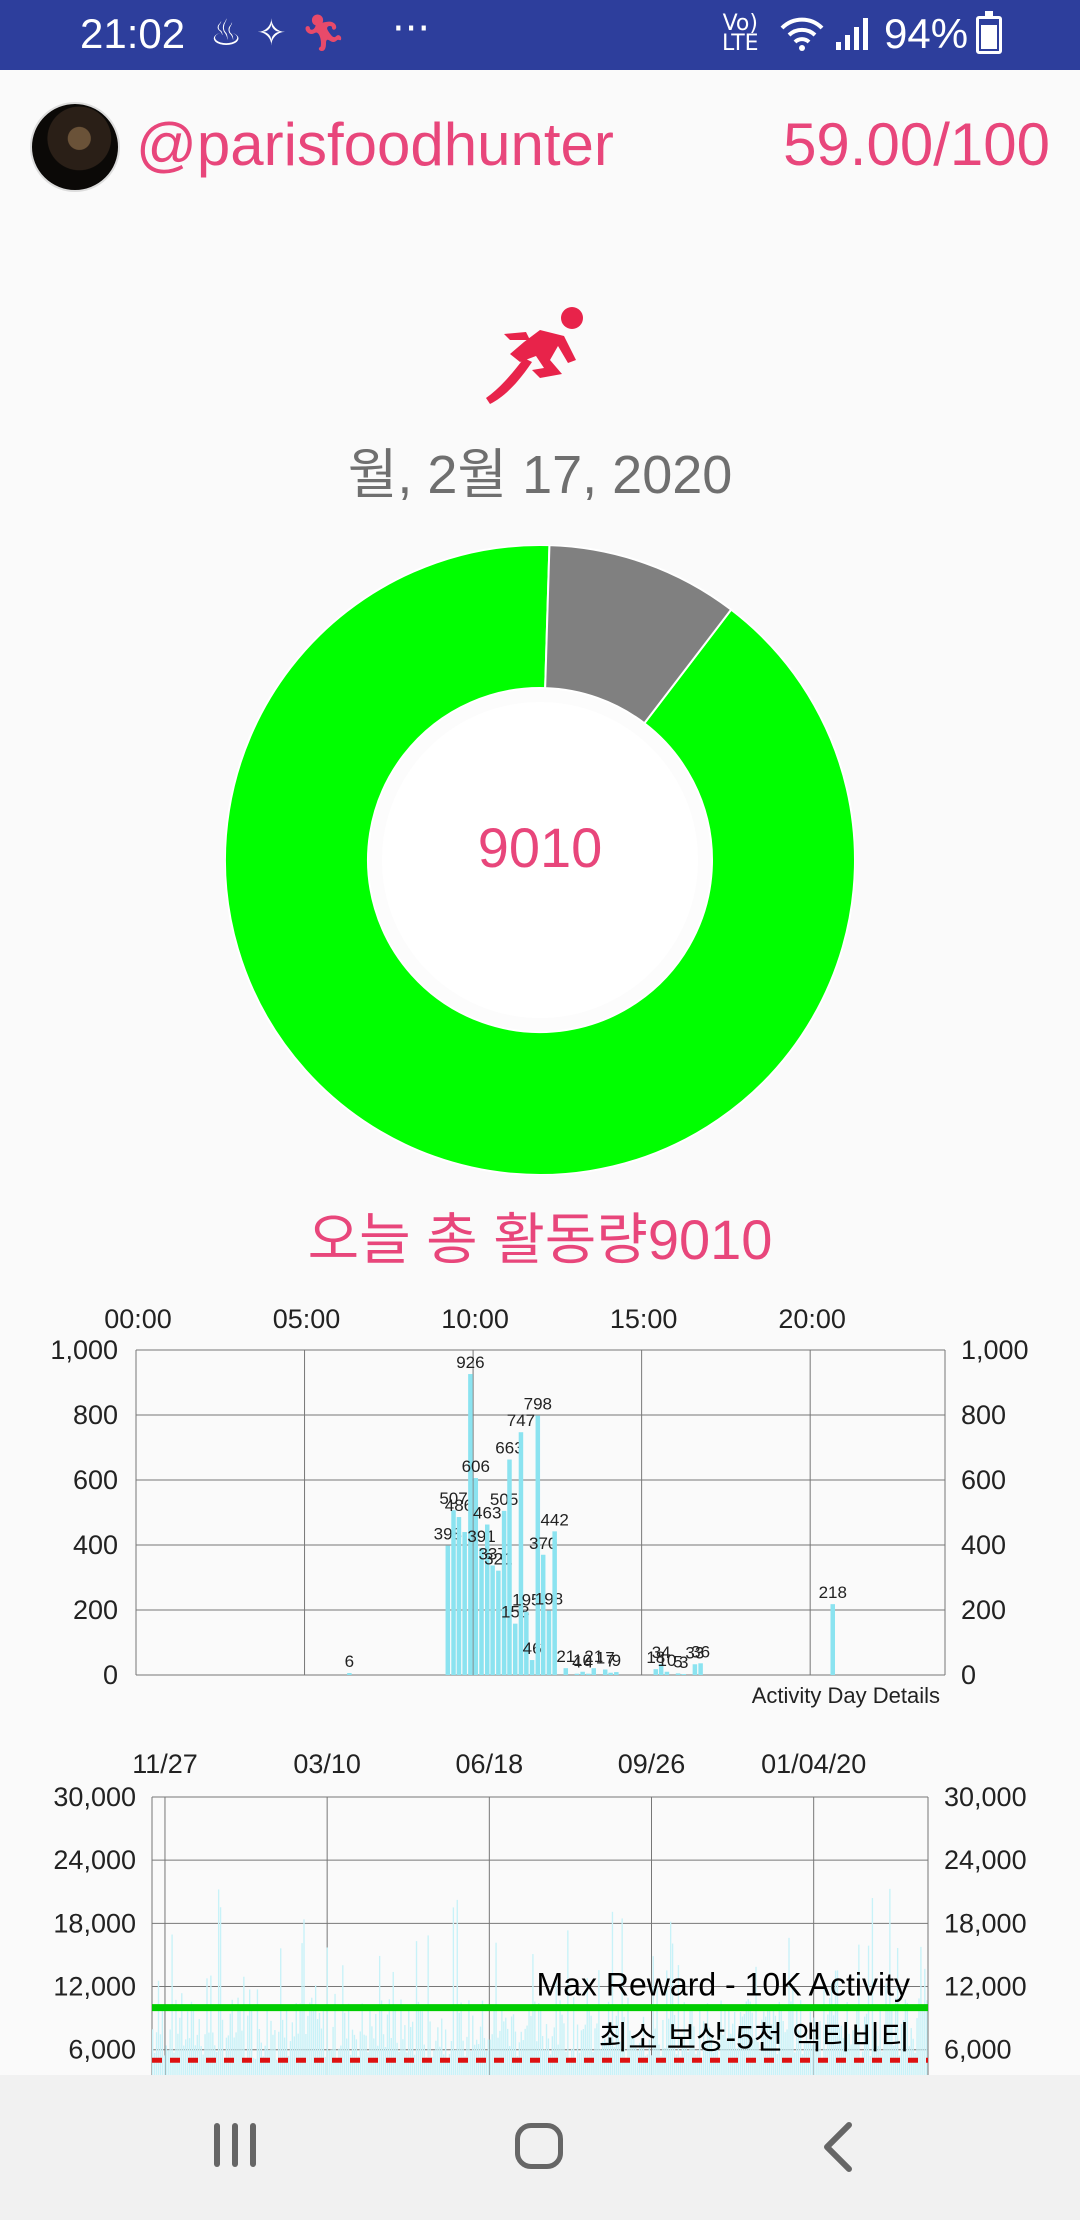 This screenshot has height=2220, width=1080. Describe the element at coordinates (540, 469) in the screenshot. I see `activity-date: 월, 2월 17, 2020` at that location.